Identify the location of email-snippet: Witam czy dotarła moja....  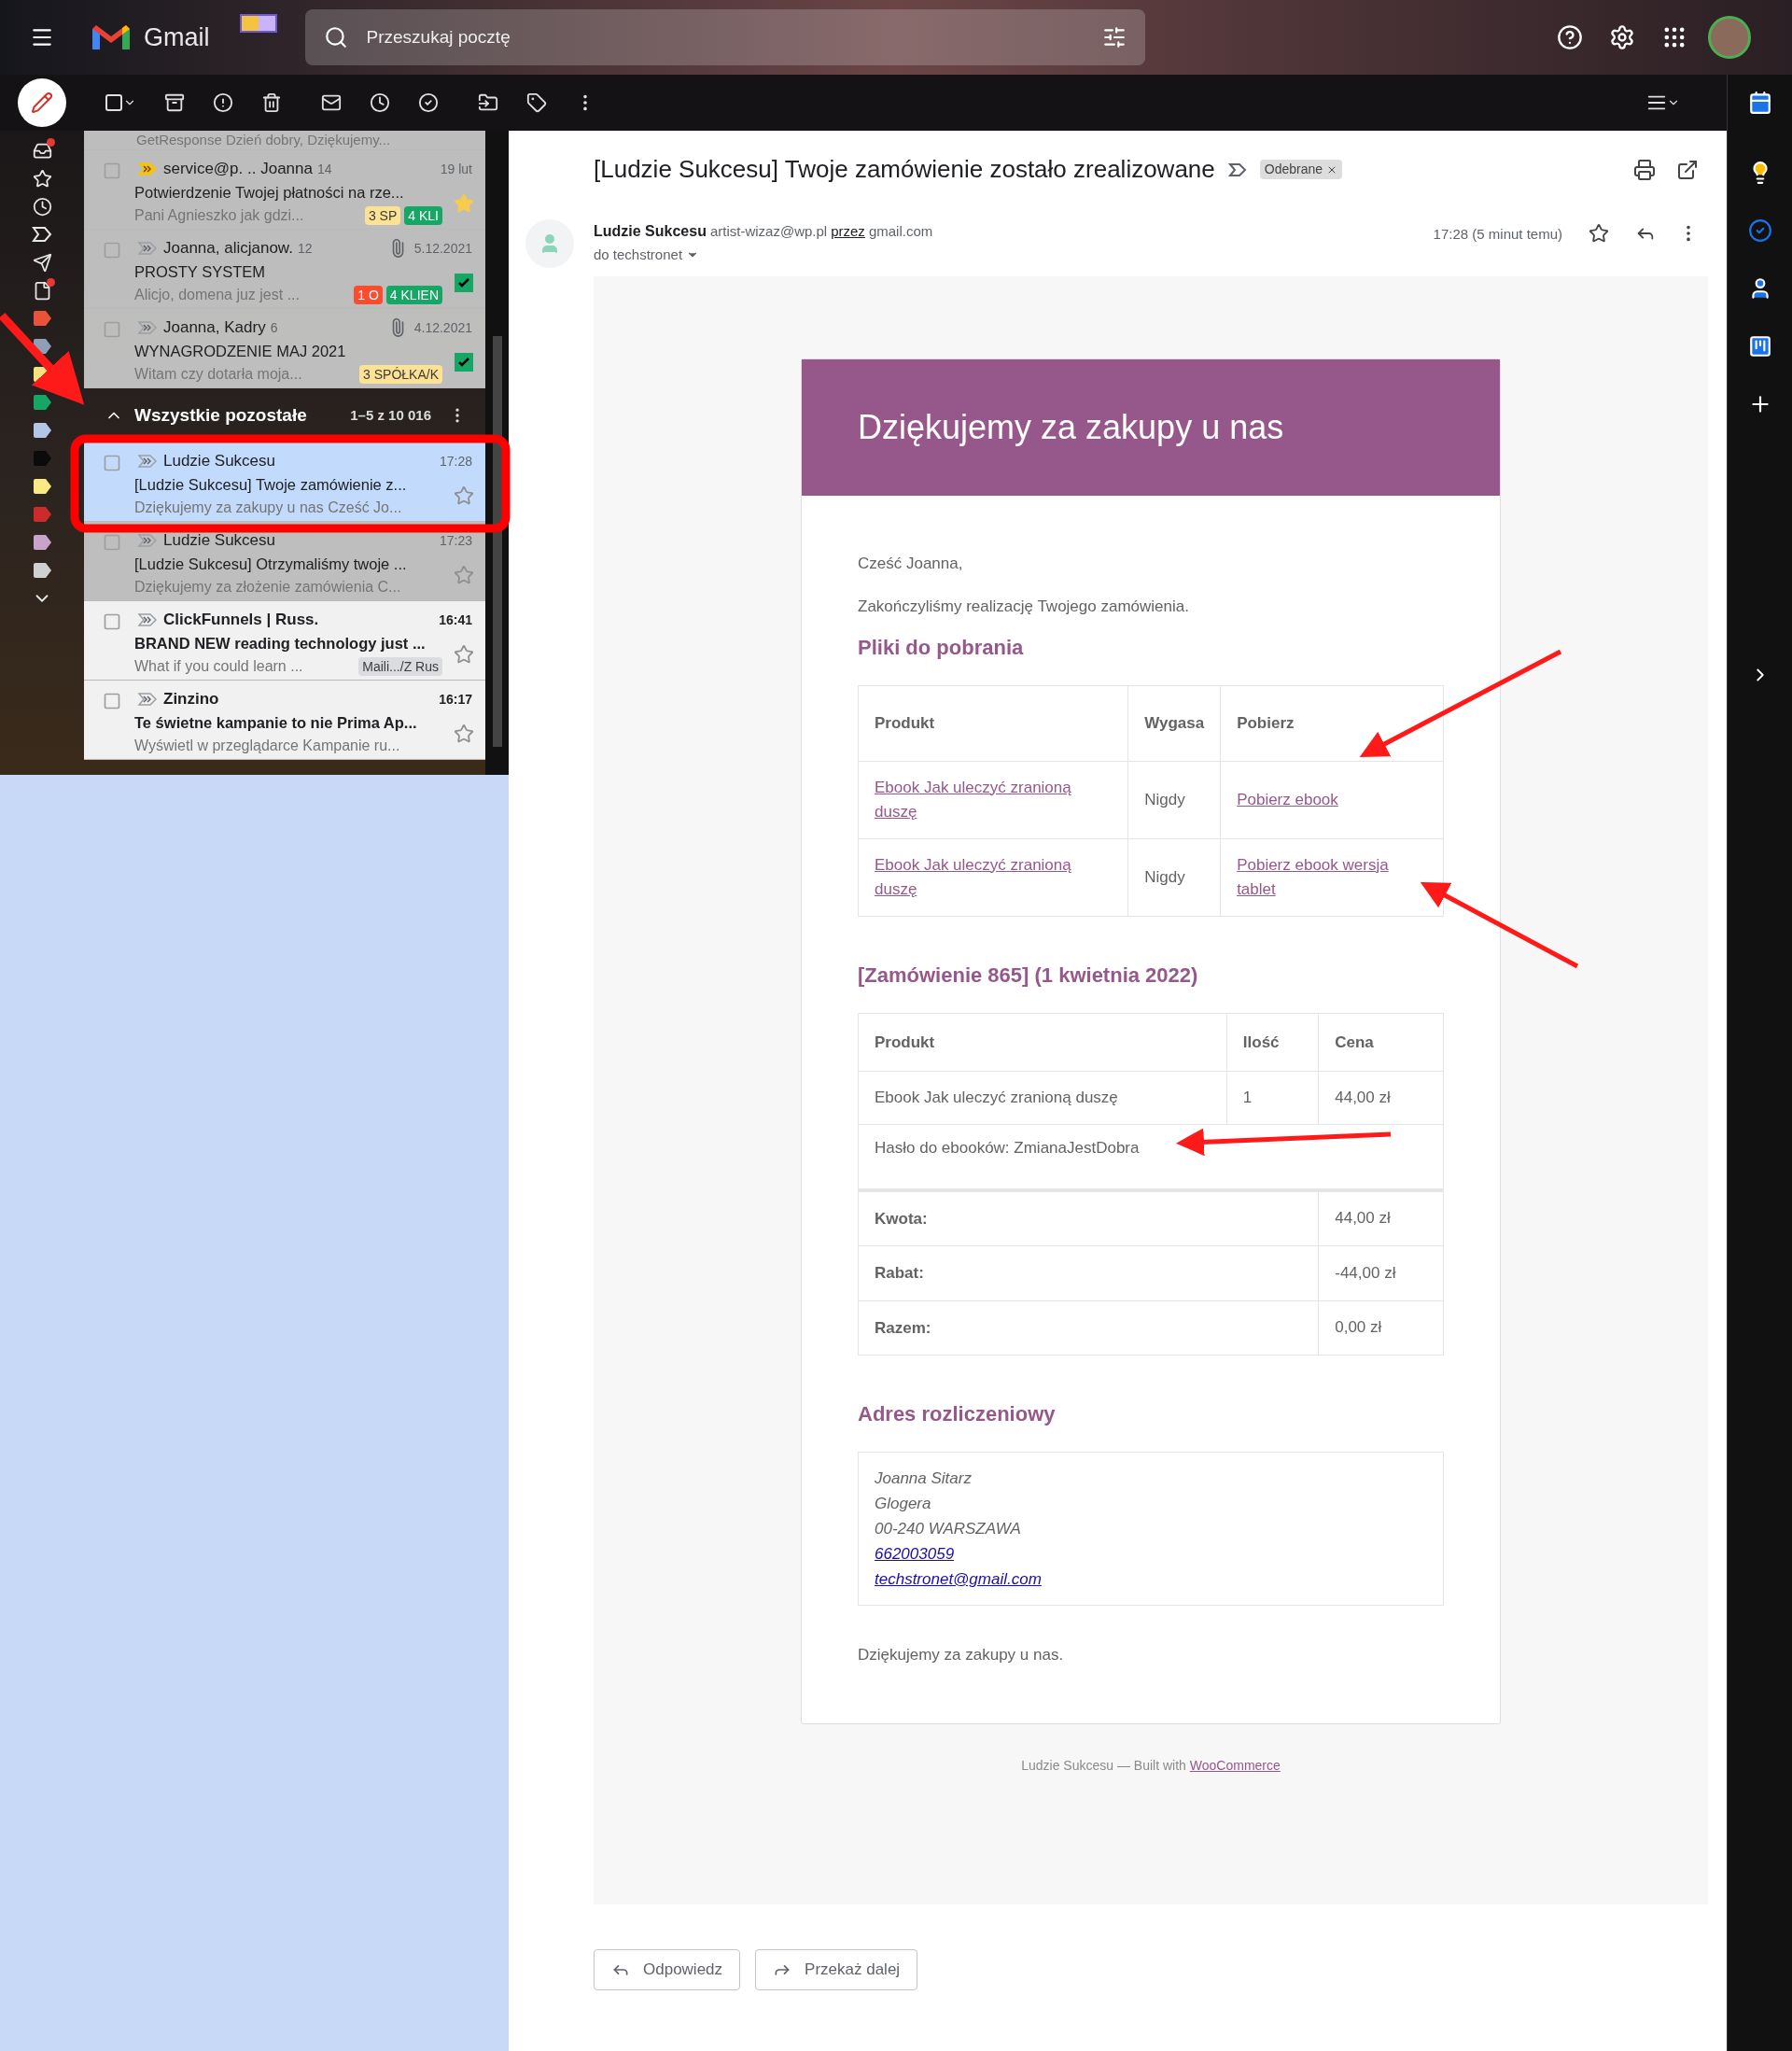
(218, 374).